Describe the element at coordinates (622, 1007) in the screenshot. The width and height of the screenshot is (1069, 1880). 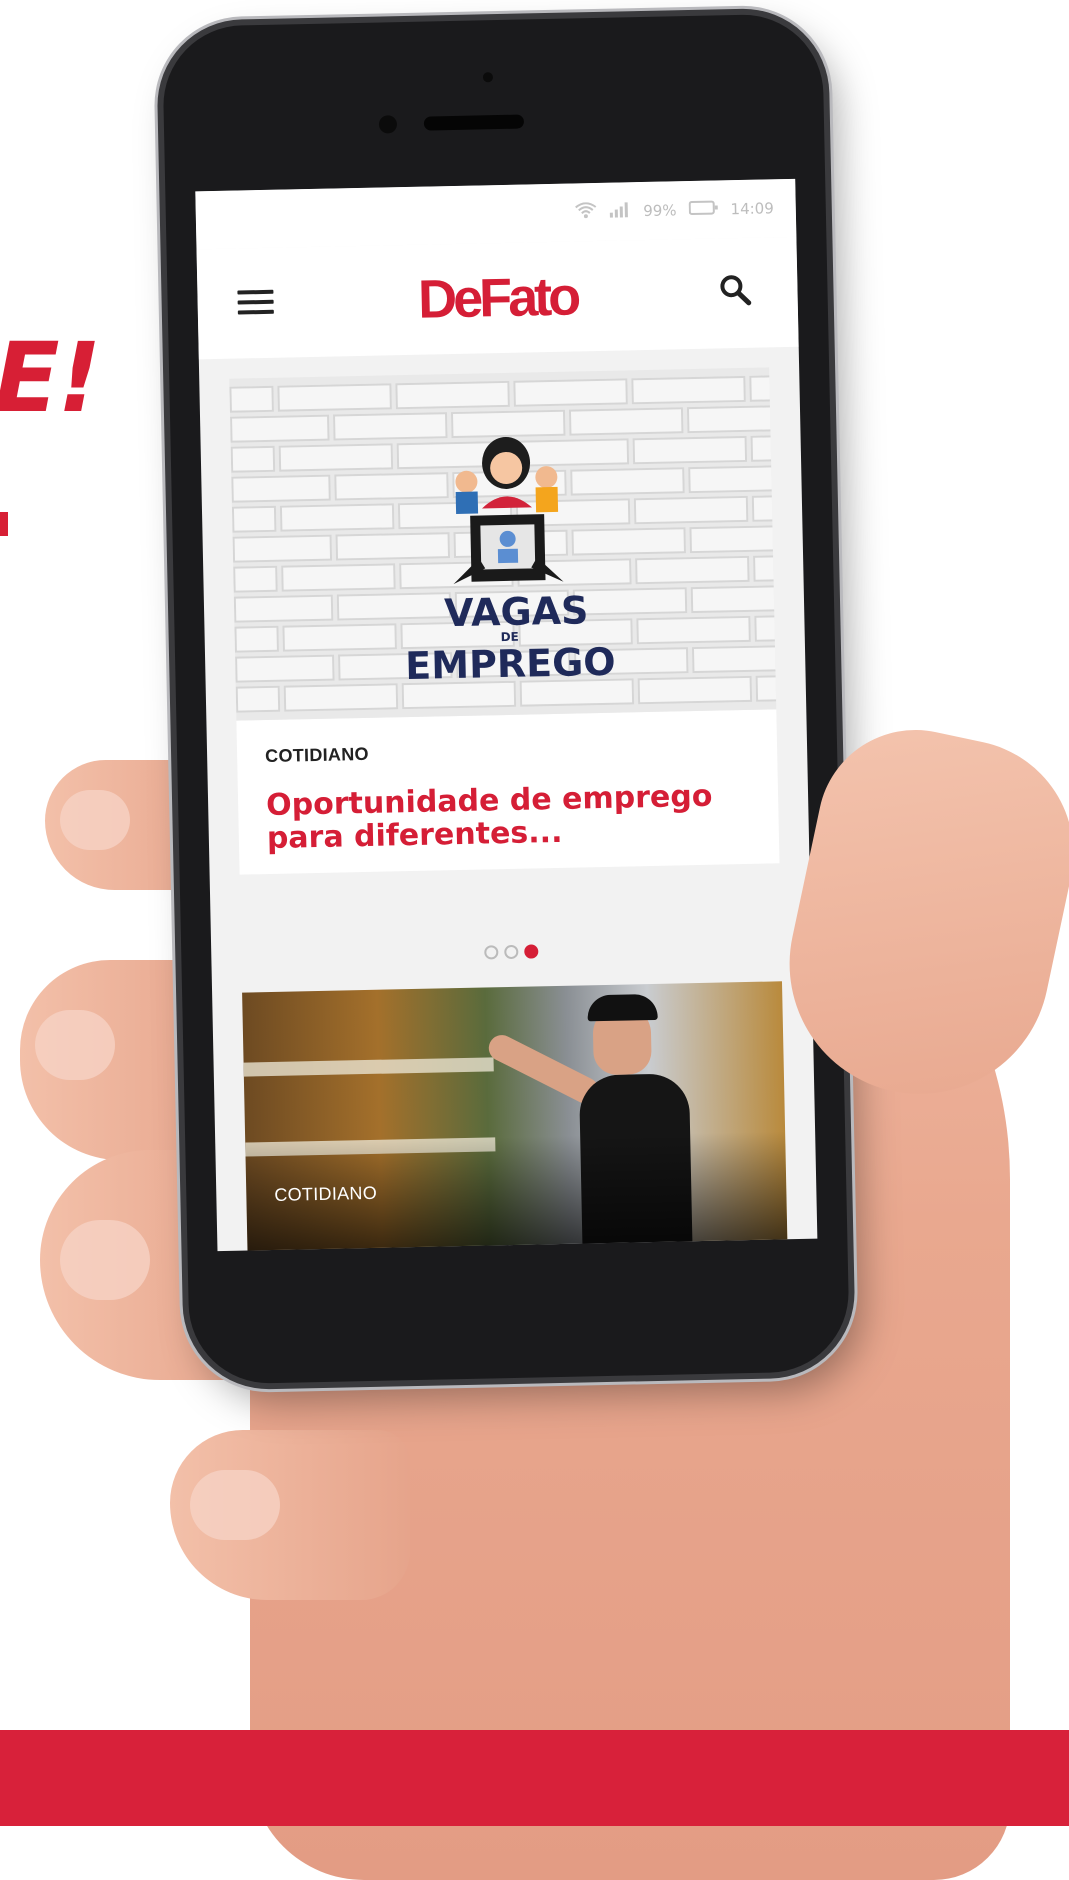
I see `worker-cap` at that location.